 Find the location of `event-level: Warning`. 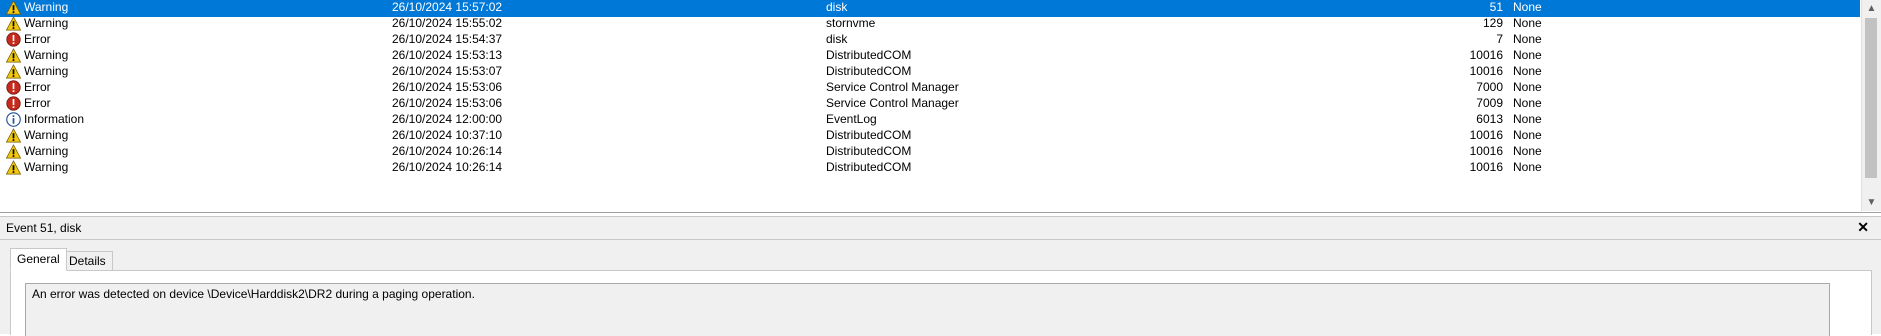

event-level: Warning is located at coordinates (46, 167).